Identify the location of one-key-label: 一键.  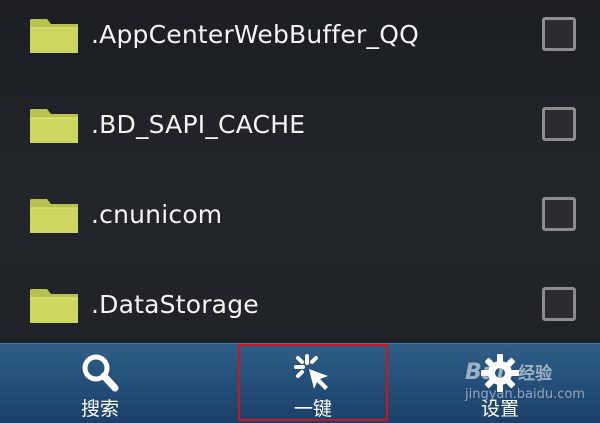
(312, 409).